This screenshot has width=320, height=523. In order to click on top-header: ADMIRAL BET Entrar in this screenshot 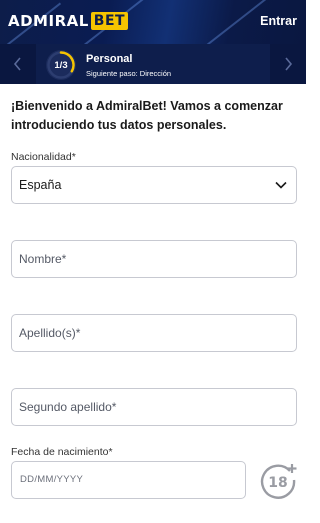, I will do `click(153, 22)`.